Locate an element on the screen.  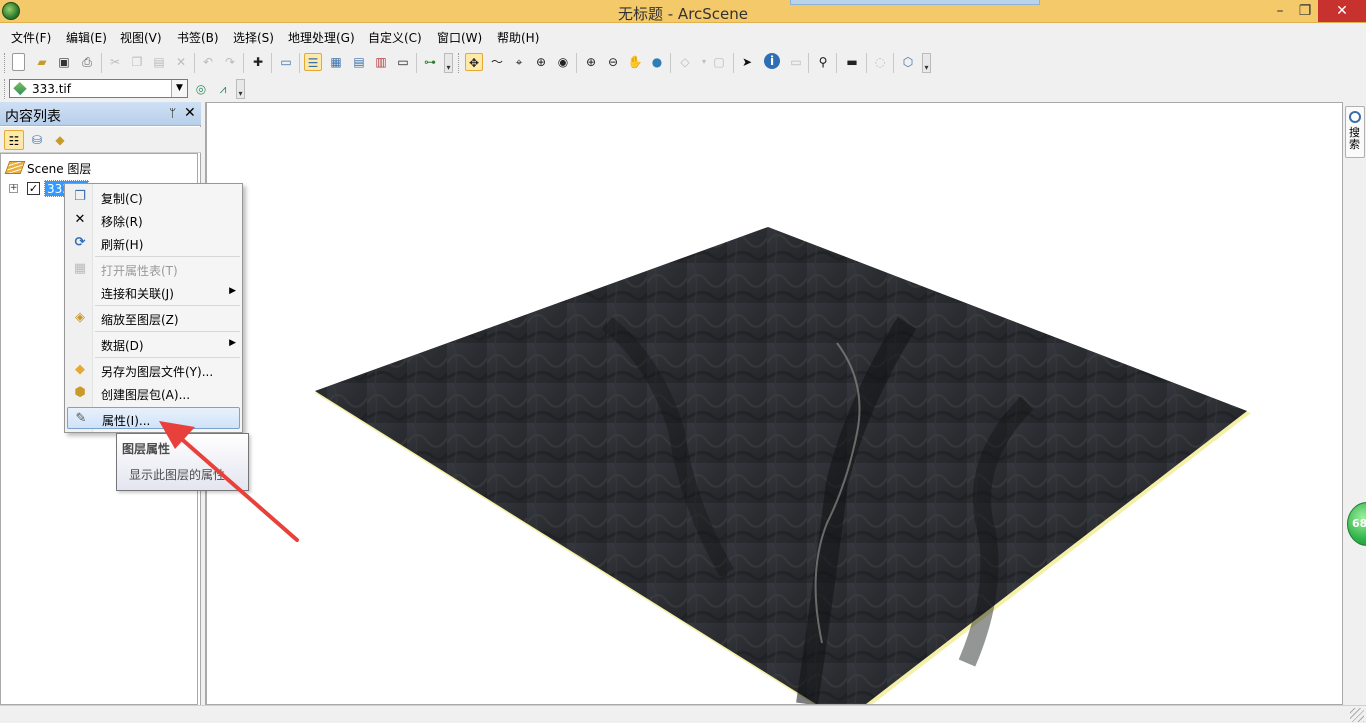
save-icon: ▣ is located at coordinates (64, 62).